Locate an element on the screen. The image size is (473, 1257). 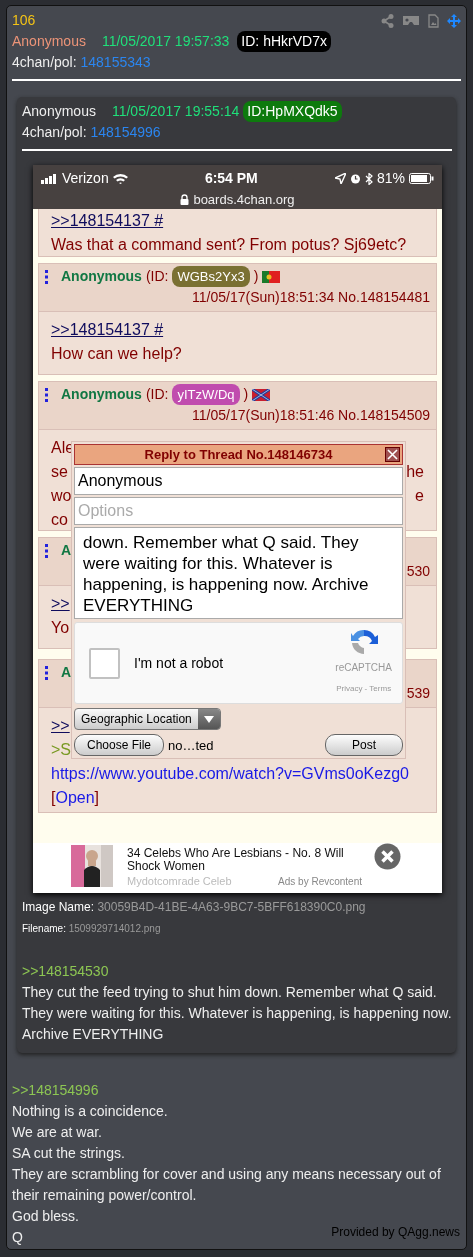
bracket: [ is located at coordinates (53, 797).